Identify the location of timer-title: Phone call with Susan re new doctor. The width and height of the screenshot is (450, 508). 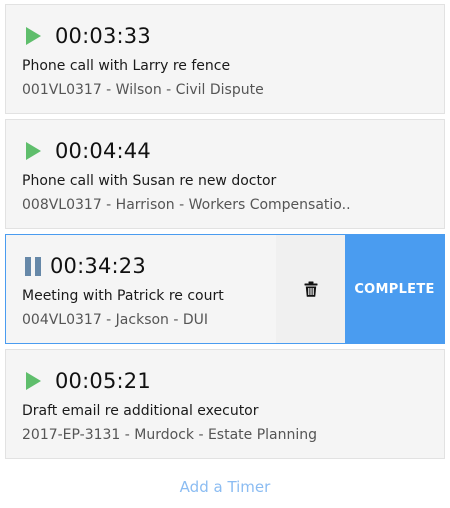
(149, 181).